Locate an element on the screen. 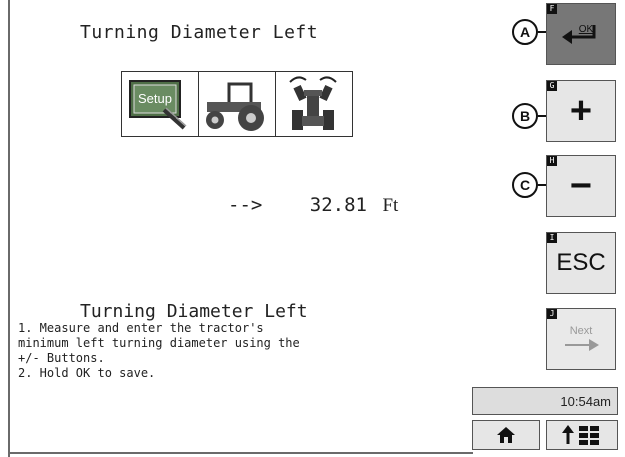  clock-display: 10:54am is located at coordinates (545, 401).